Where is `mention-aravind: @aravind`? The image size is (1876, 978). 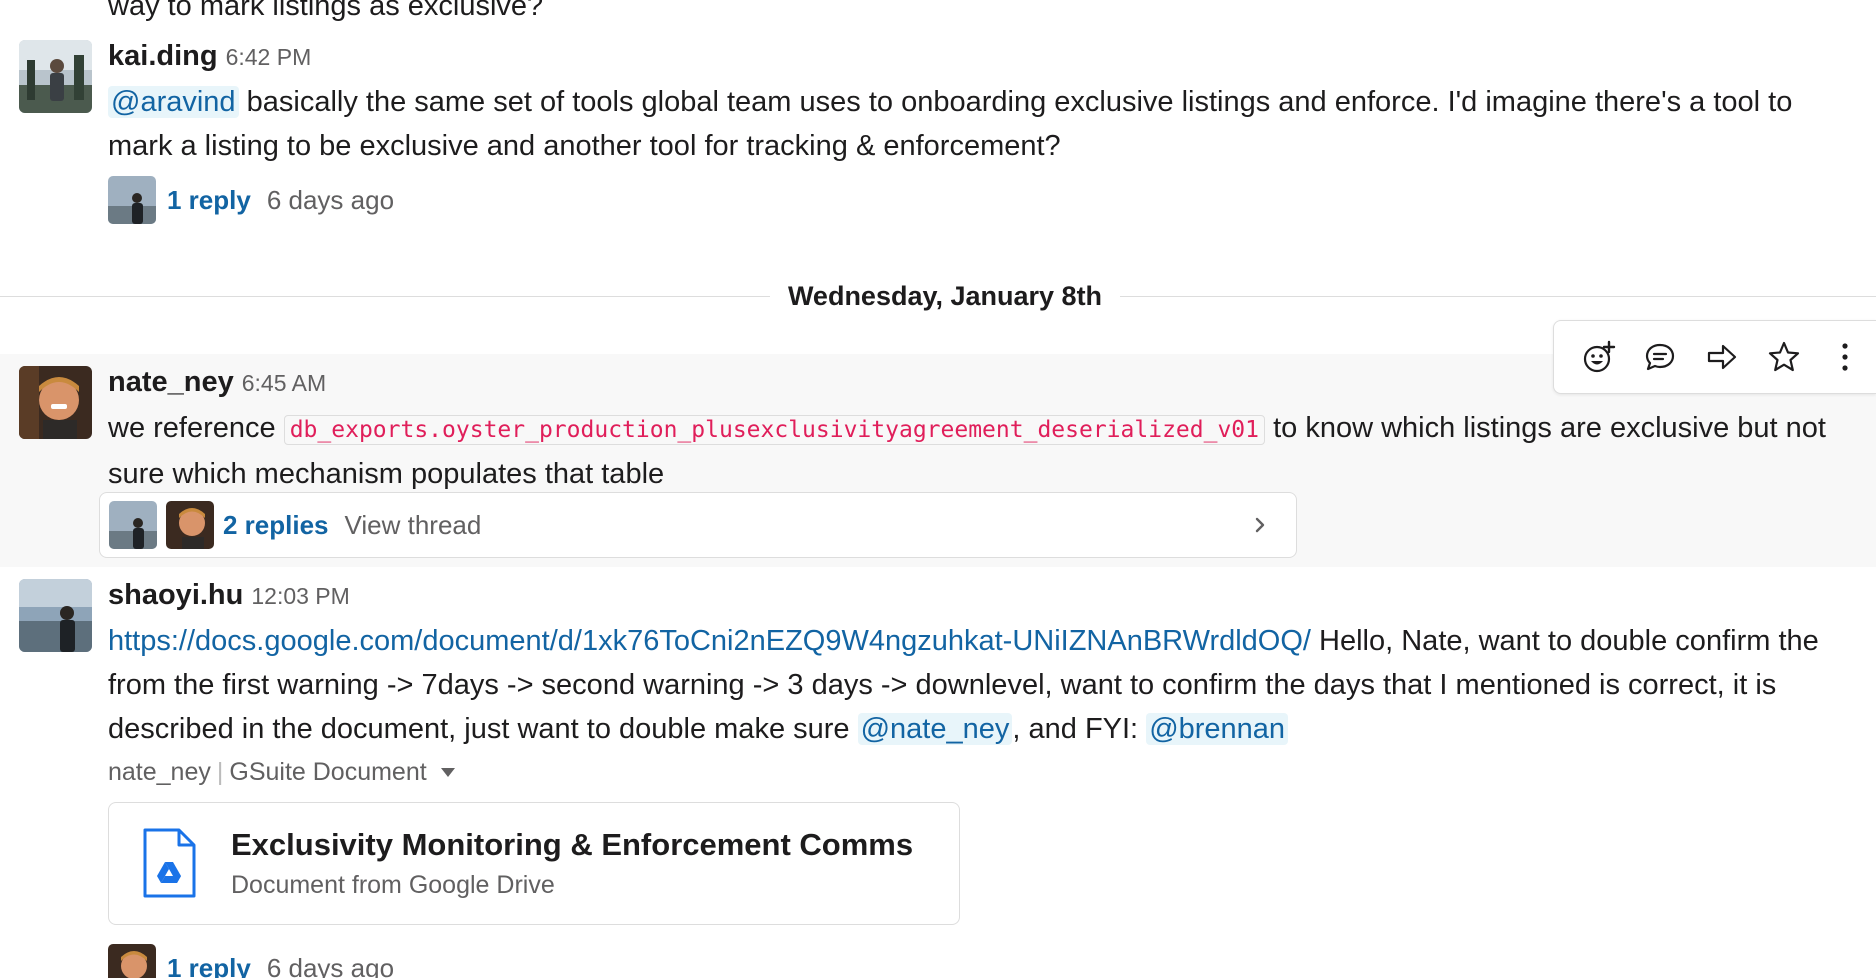 mention-aravind: @aravind is located at coordinates (173, 102).